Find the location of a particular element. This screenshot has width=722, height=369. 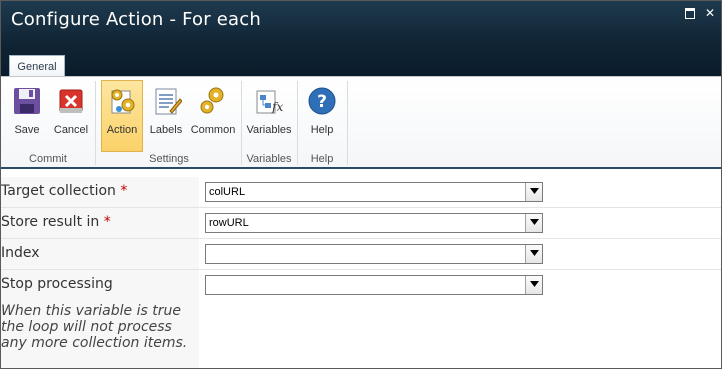

labels-label: Labels is located at coordinates (166, 130).